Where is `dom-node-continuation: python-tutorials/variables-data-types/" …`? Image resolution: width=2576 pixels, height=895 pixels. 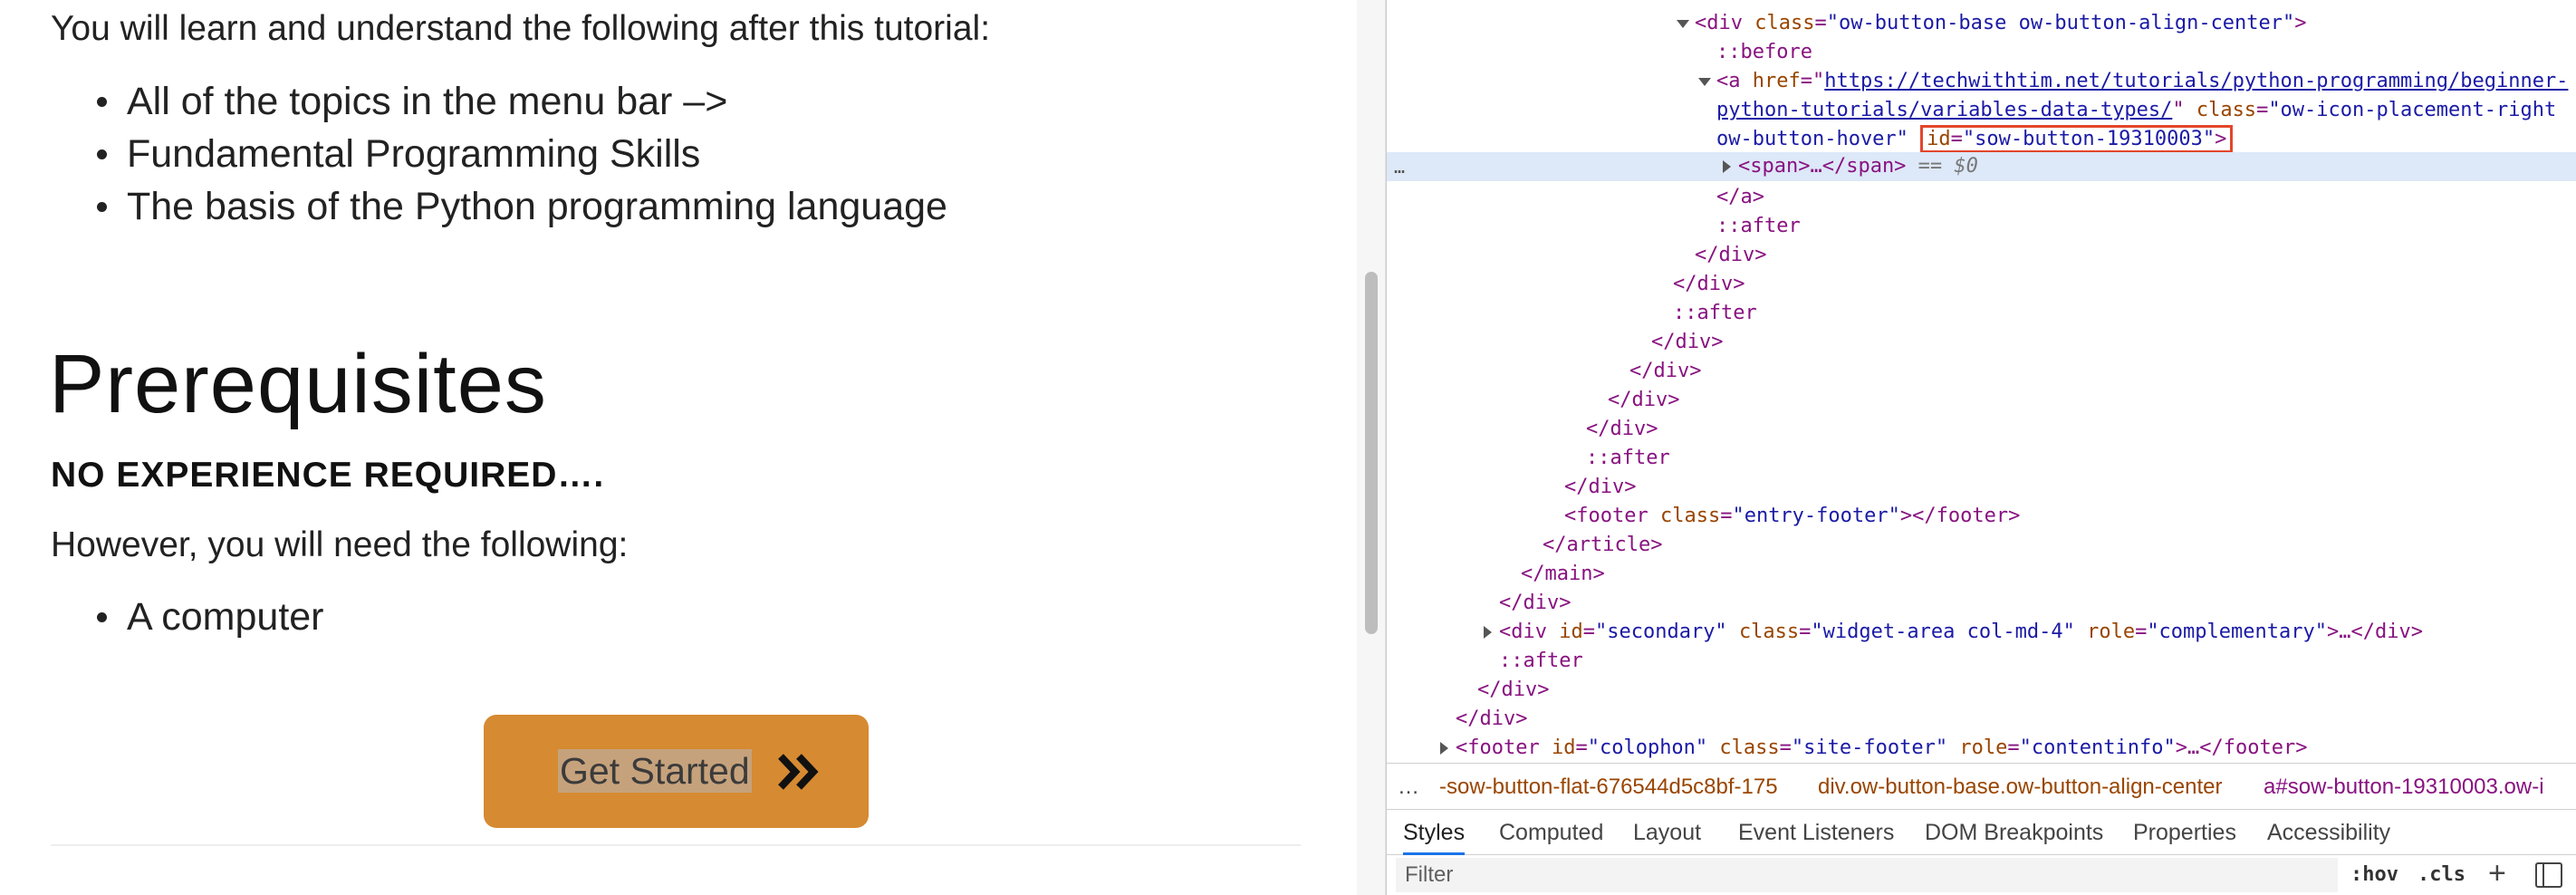 dom-node-continuation: python-tutorials/variables-data-types/" … is located at coordinates (1981, 110).